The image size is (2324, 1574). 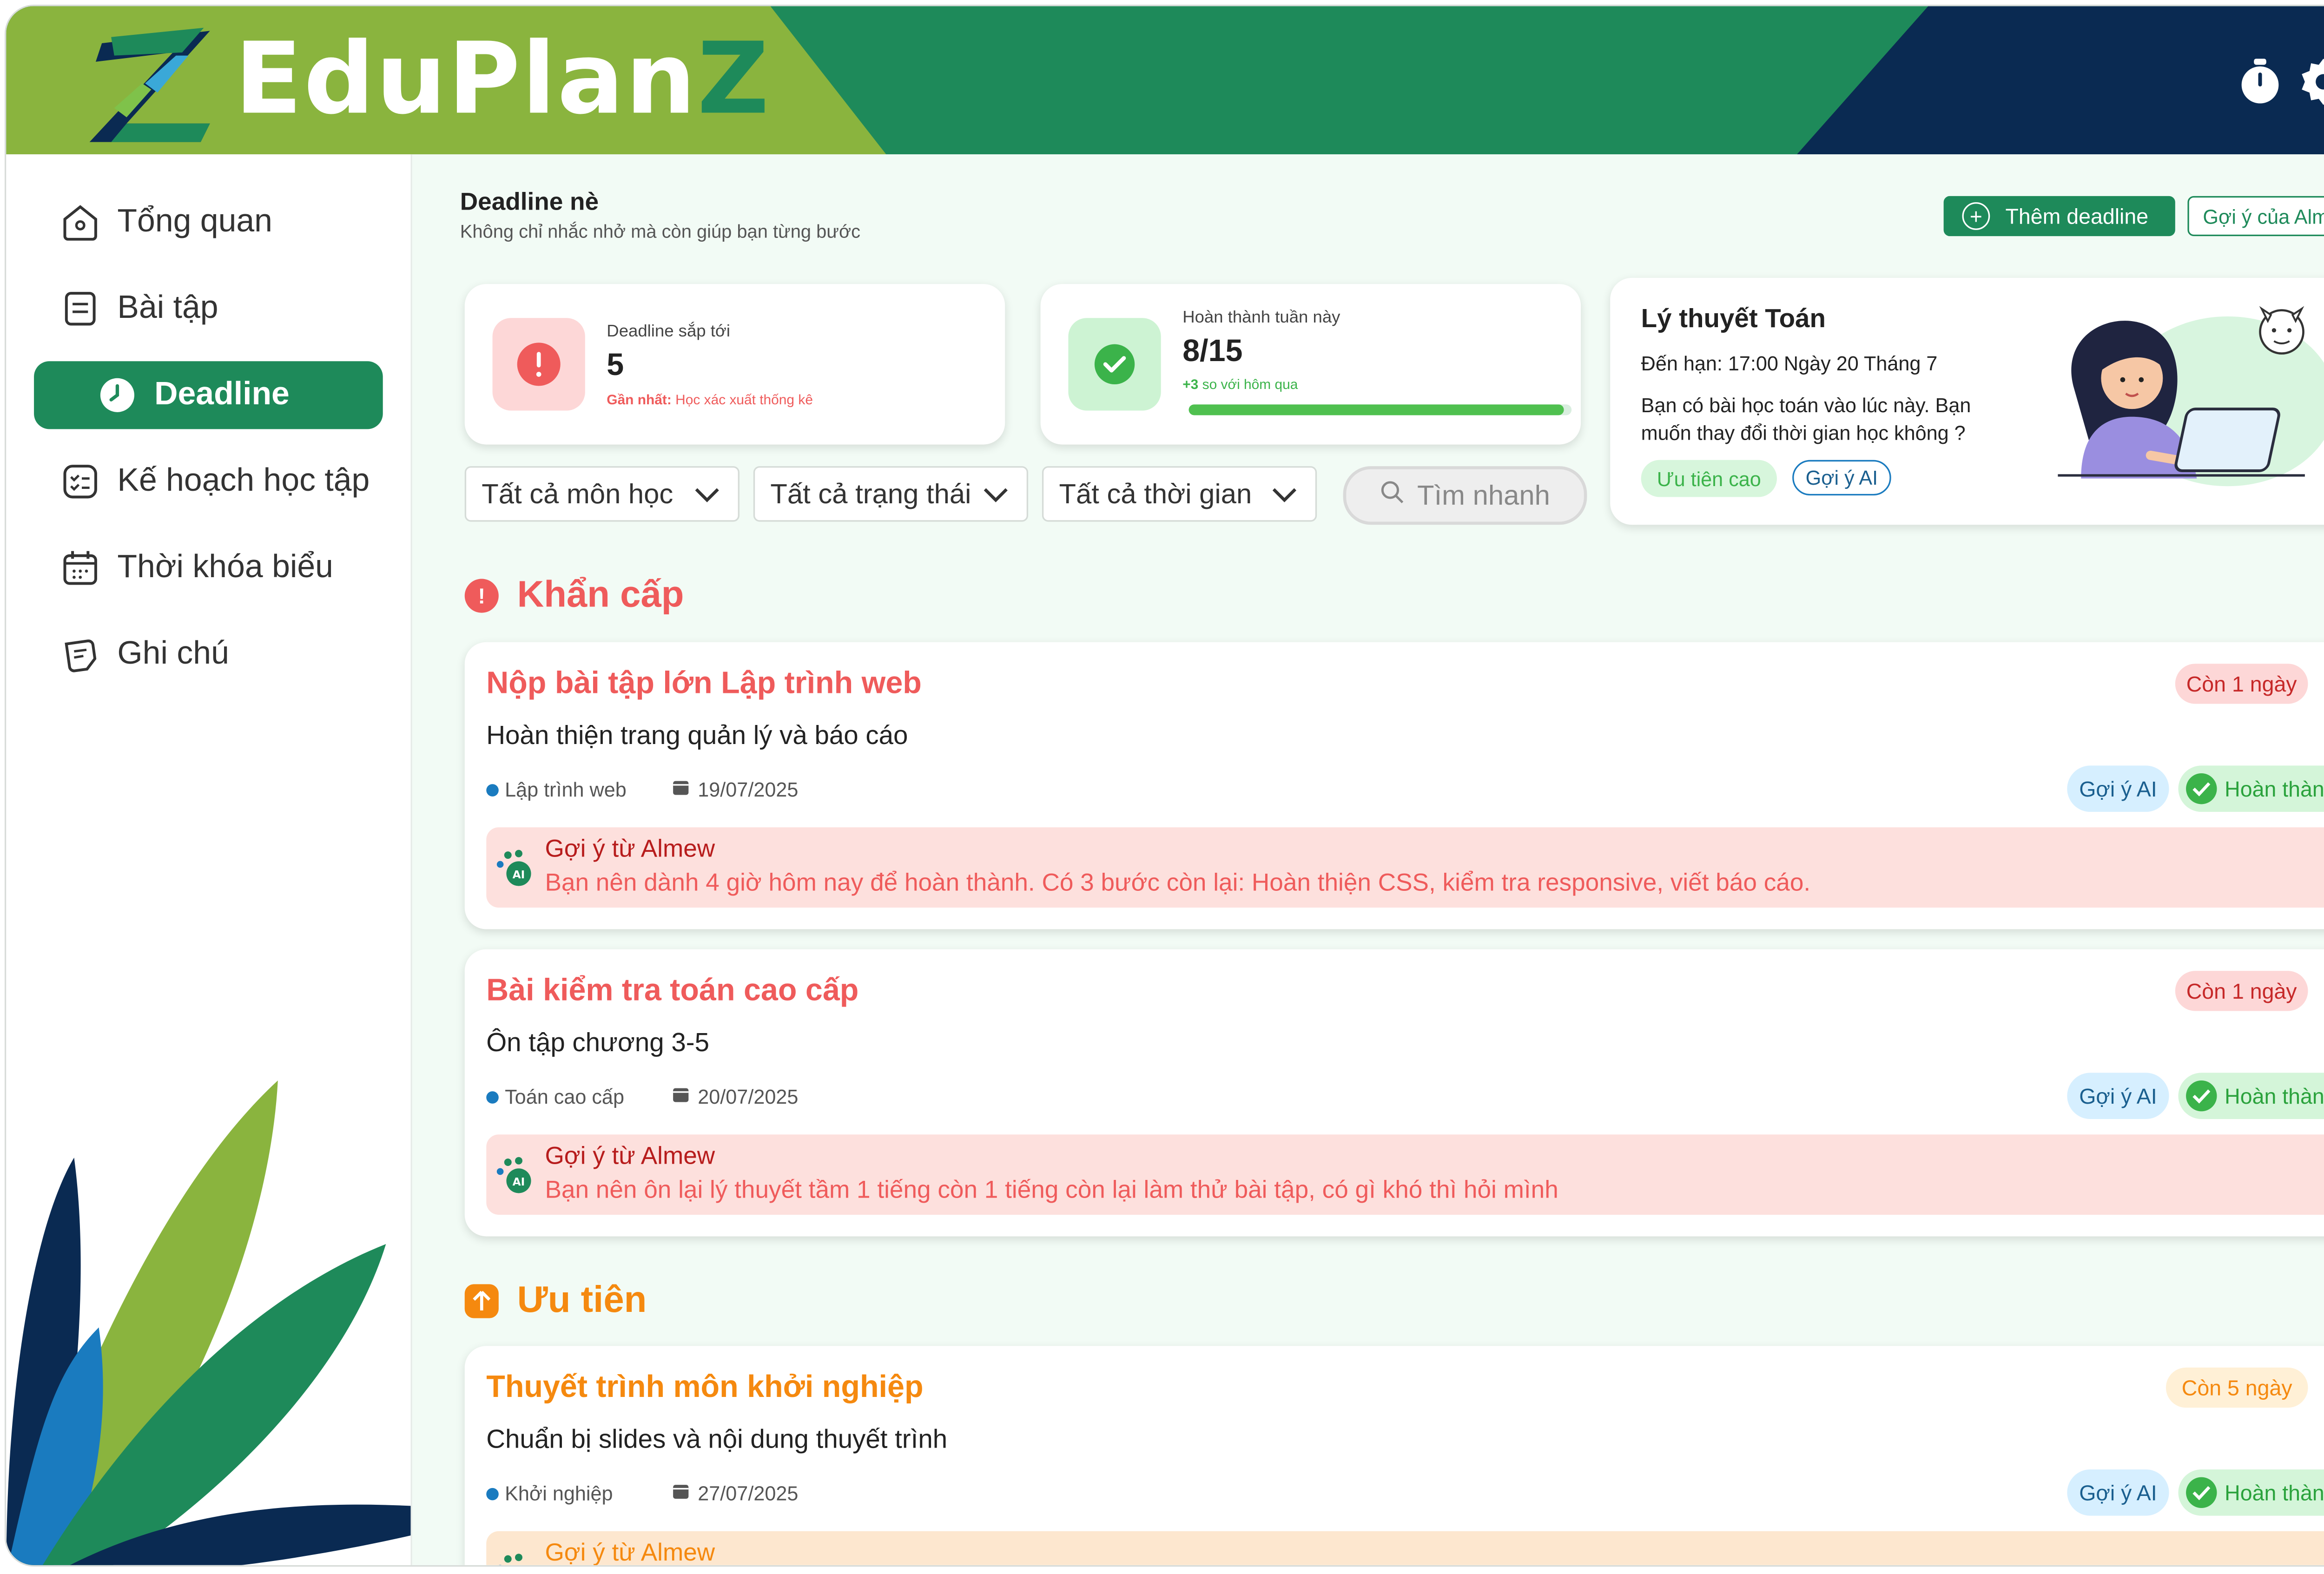 I want to click on urgent-alert-icon: !, so click(x=481, y=596).